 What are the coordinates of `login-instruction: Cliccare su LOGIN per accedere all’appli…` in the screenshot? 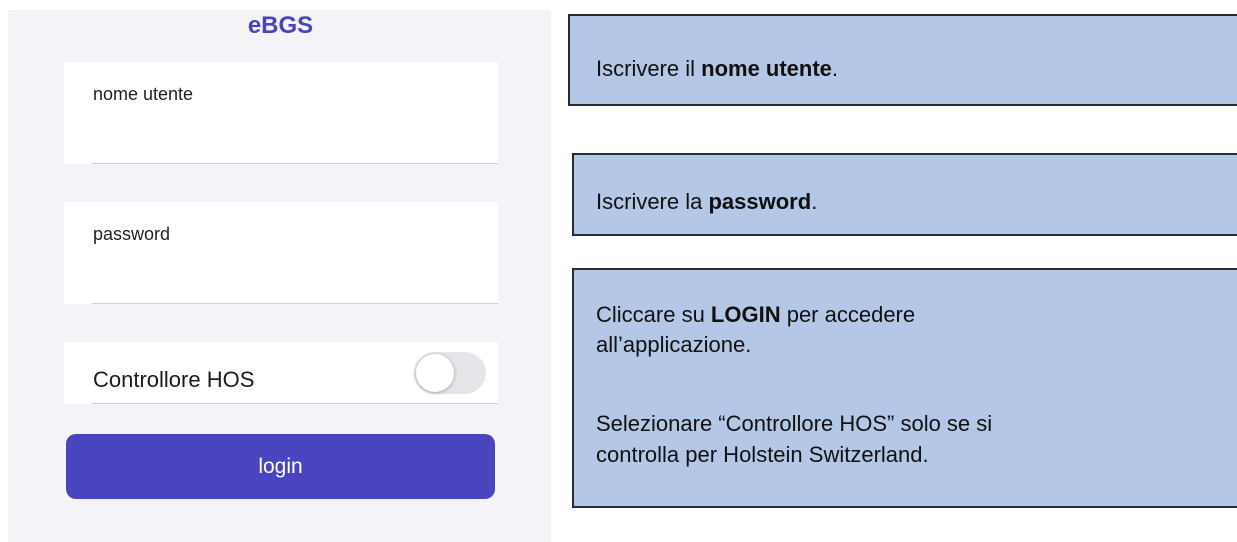 It's located at (756, 329).